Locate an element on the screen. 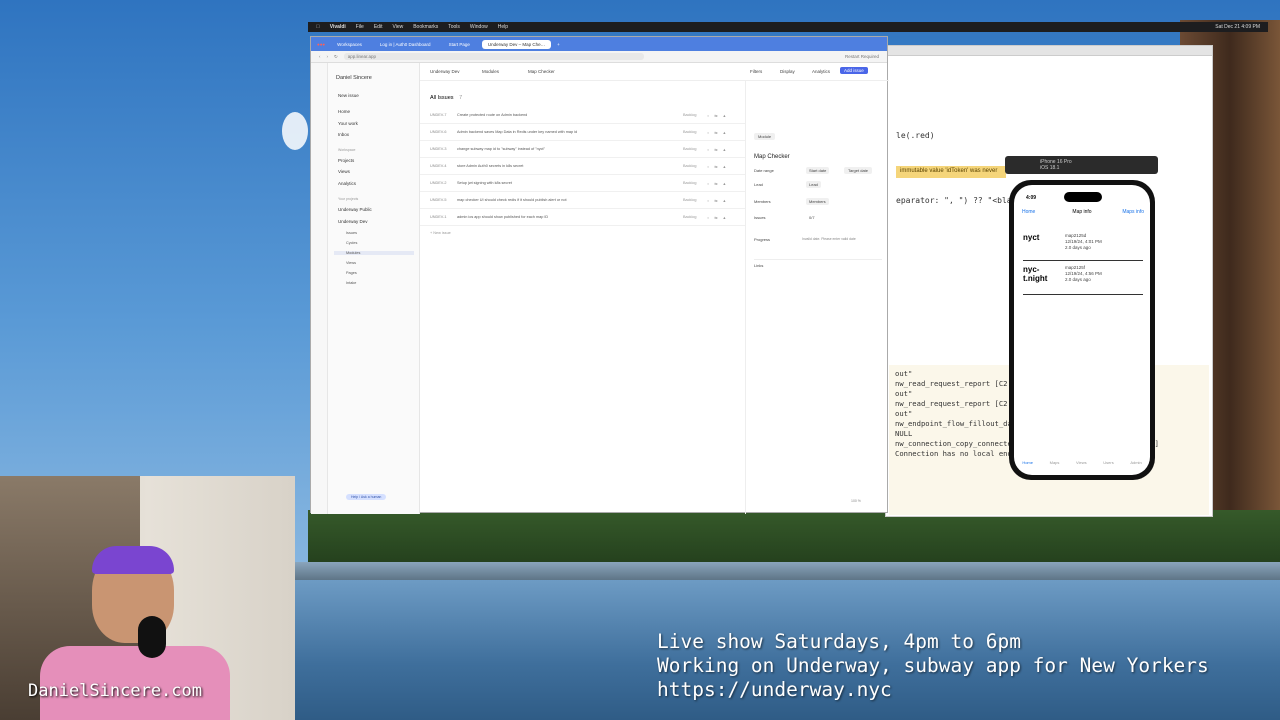  sidebar-item-home: Home is located at coordinates (344, 111).